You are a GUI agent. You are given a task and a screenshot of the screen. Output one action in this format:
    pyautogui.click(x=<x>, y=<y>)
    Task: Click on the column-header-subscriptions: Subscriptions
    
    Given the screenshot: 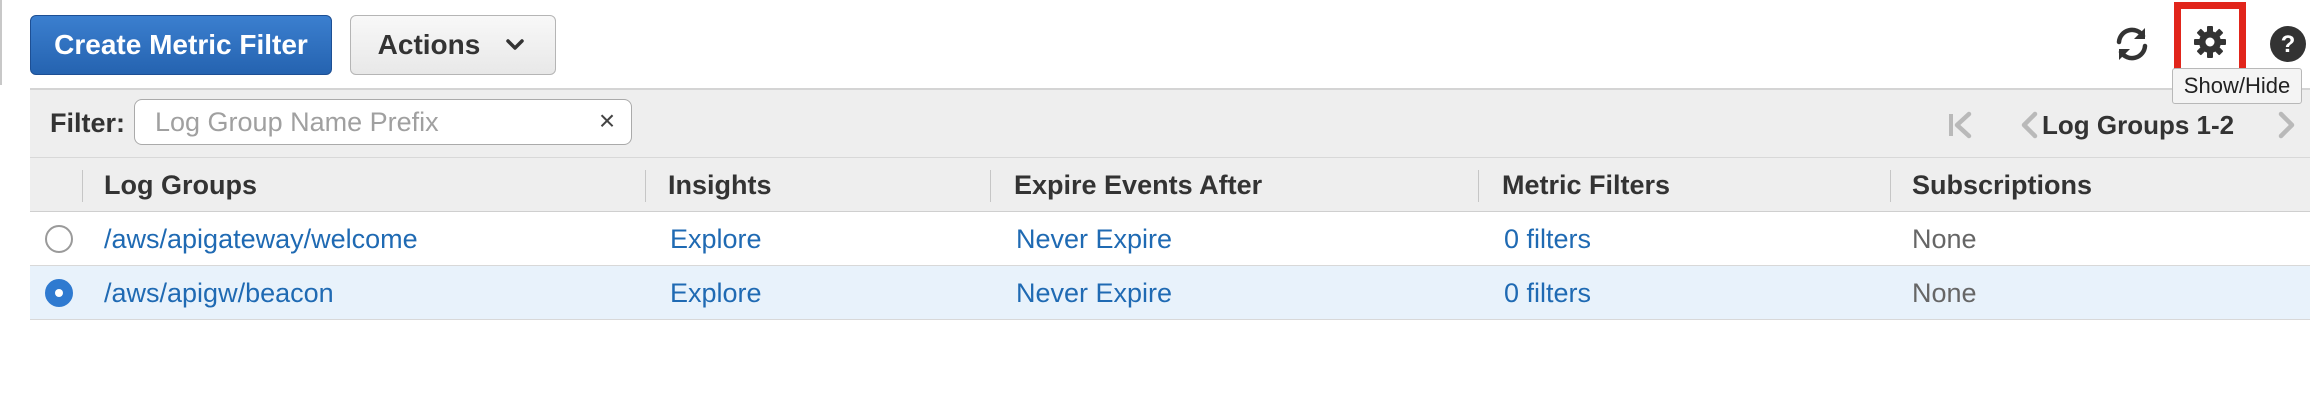 What is the action you would take?
    pyautogui.click(x=2002, y=185)
    